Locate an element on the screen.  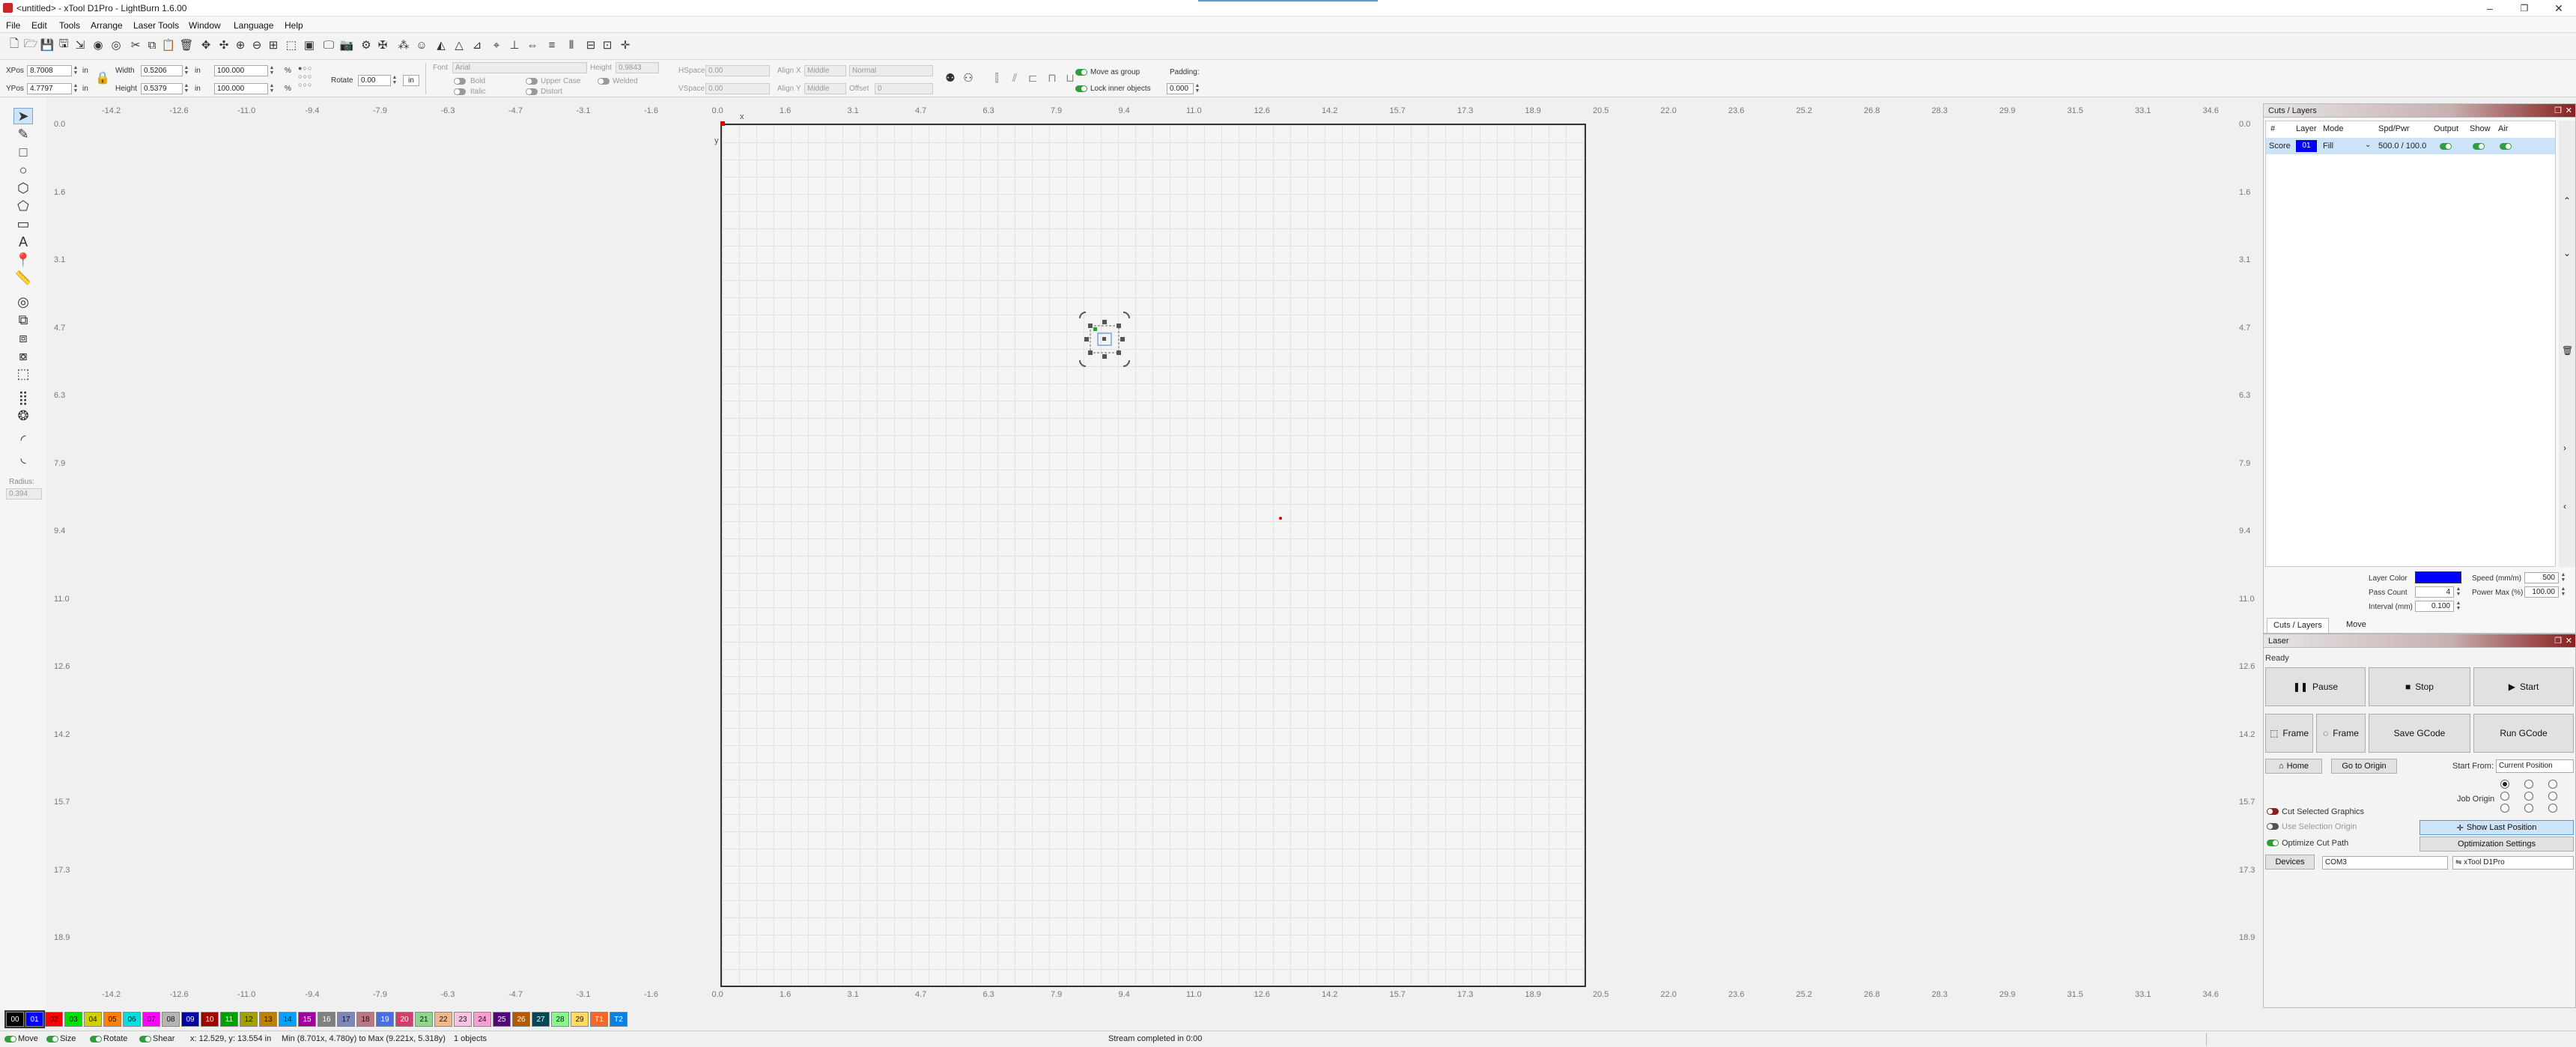
palette-swatch-20: 20 is located at coordinates (404, 1019).